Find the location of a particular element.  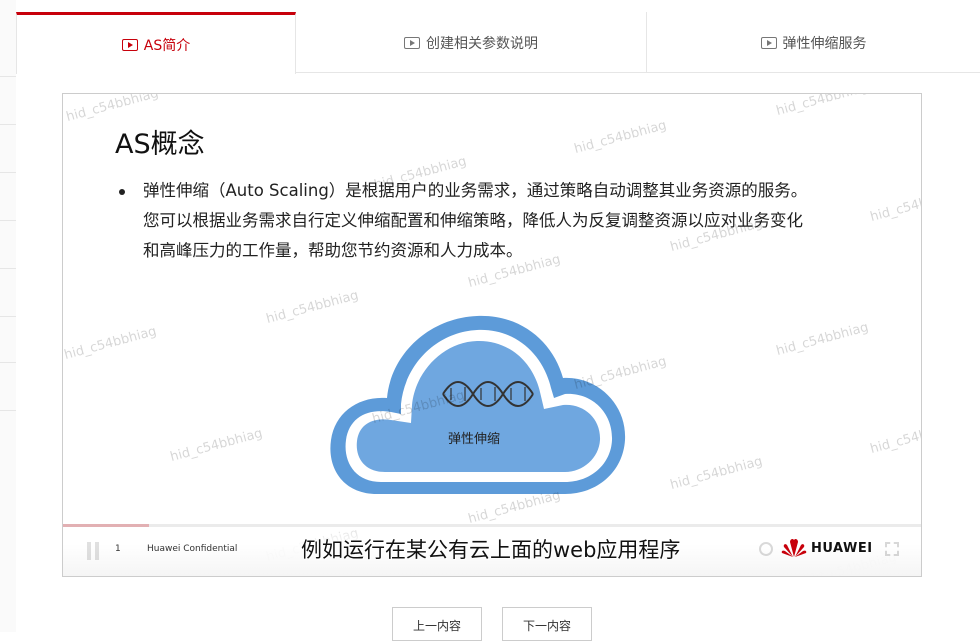

slide-title: AS概念 is located at coordinates (160, 144).